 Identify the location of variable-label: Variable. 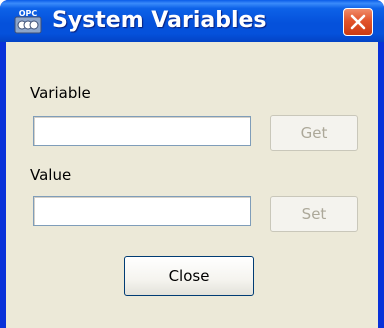
(60, 93).